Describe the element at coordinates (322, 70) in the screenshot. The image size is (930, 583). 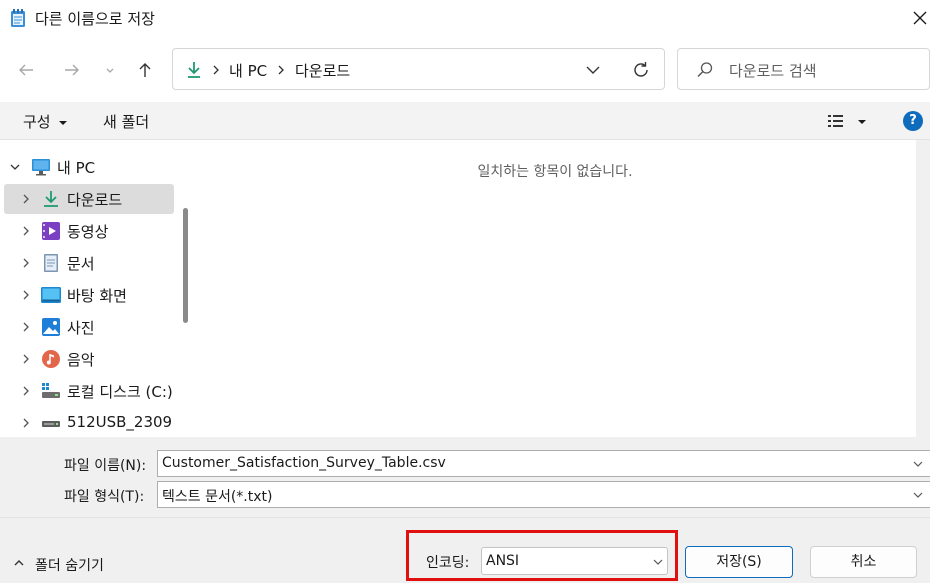
I see `breadcrumb-item-downloads: 다운로드` at that location.